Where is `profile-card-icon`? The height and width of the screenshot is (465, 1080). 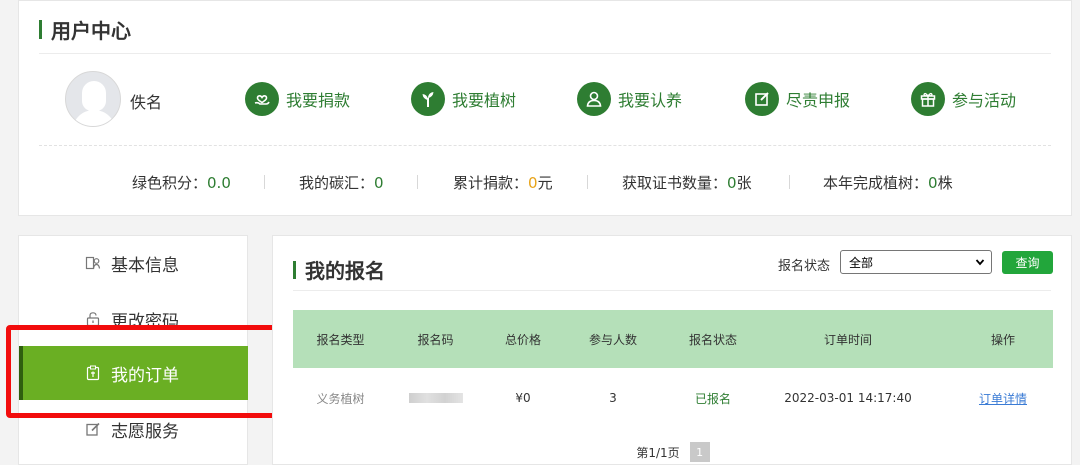
profile-card-icon is located at coordinates (93, 263).